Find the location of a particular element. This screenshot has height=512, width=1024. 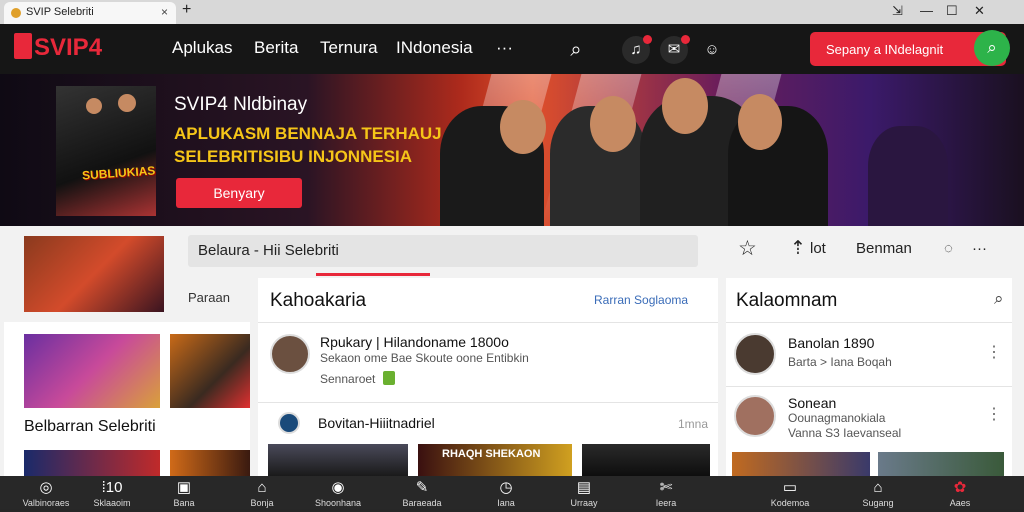

search-go-icon: ⌕ is located at coordinates (992, 48).